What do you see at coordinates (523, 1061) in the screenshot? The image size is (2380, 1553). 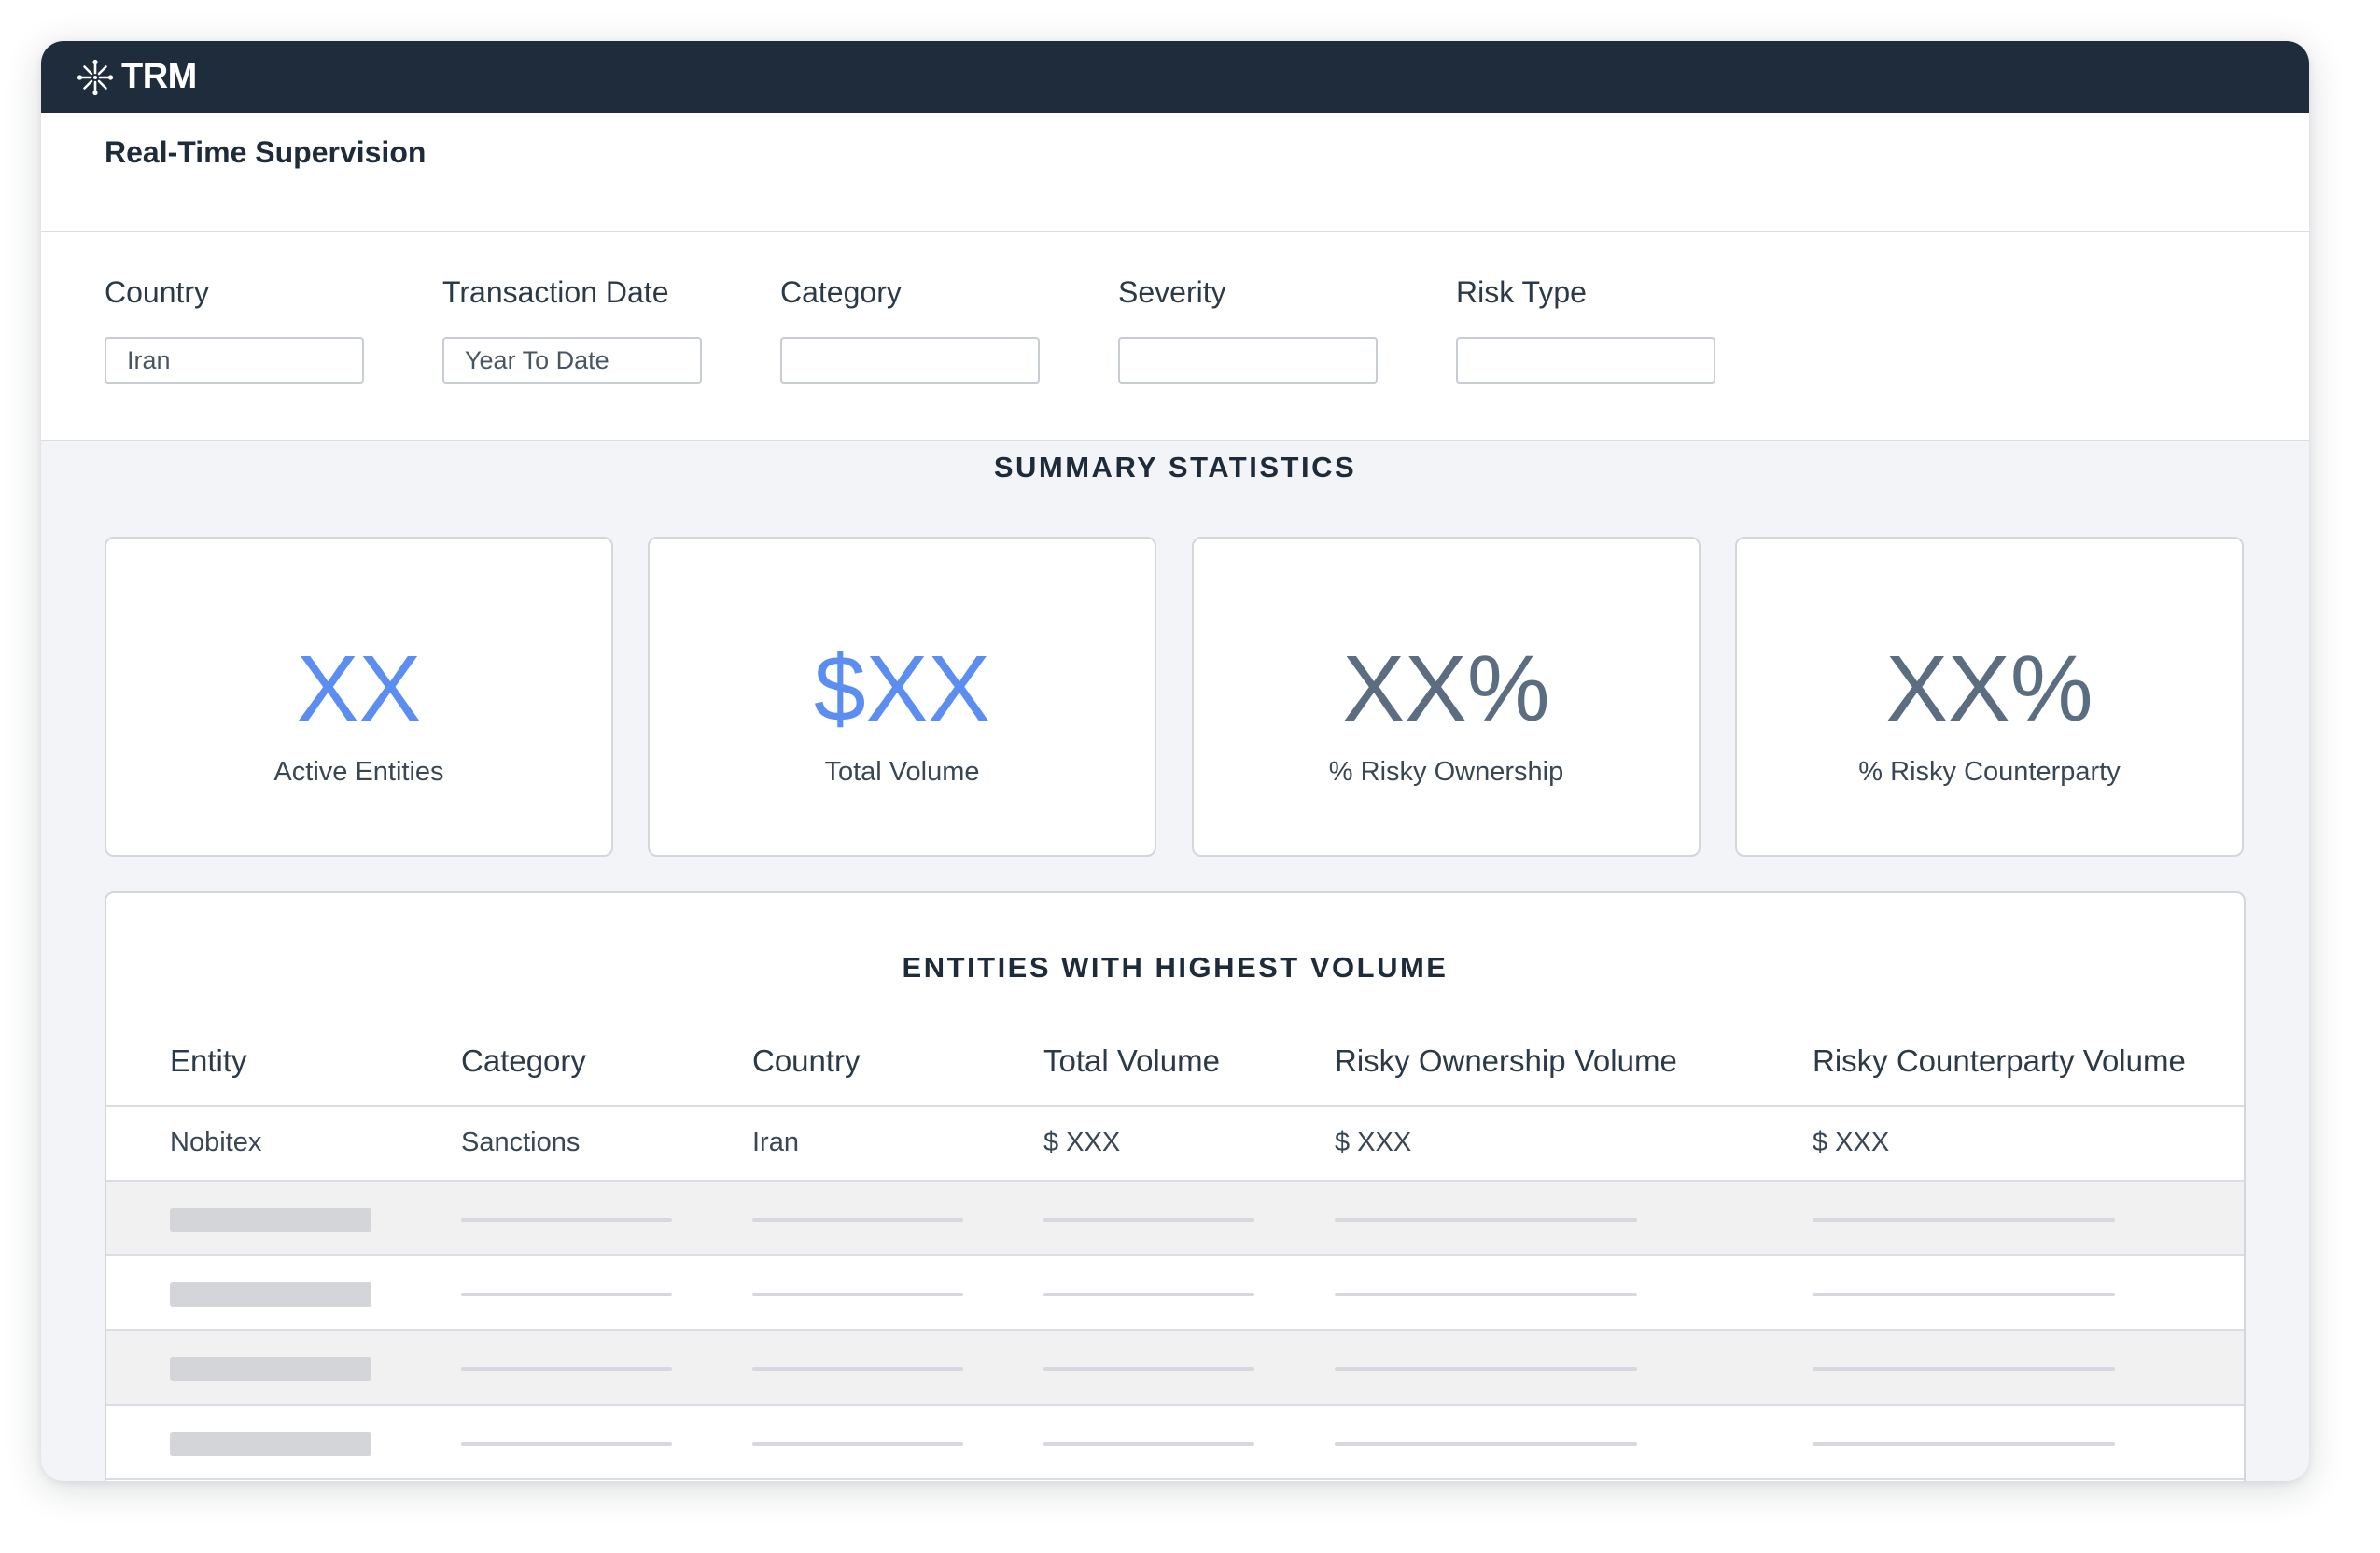 I see `column-header-category: Category` at bounding box center [523, 1061].